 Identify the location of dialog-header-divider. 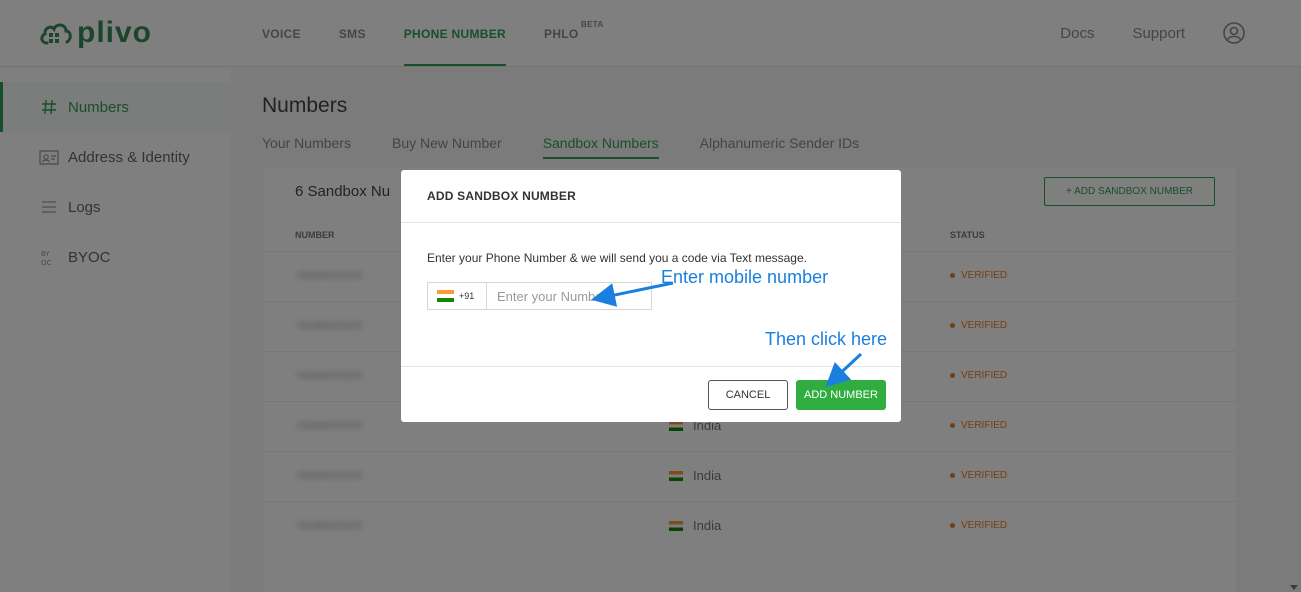
(651, 222).